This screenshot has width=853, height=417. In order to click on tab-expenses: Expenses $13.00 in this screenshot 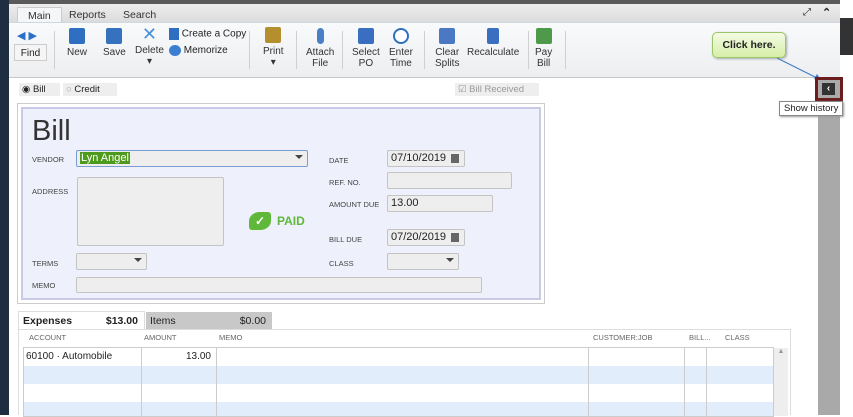, I will do `click(81, 320)`.